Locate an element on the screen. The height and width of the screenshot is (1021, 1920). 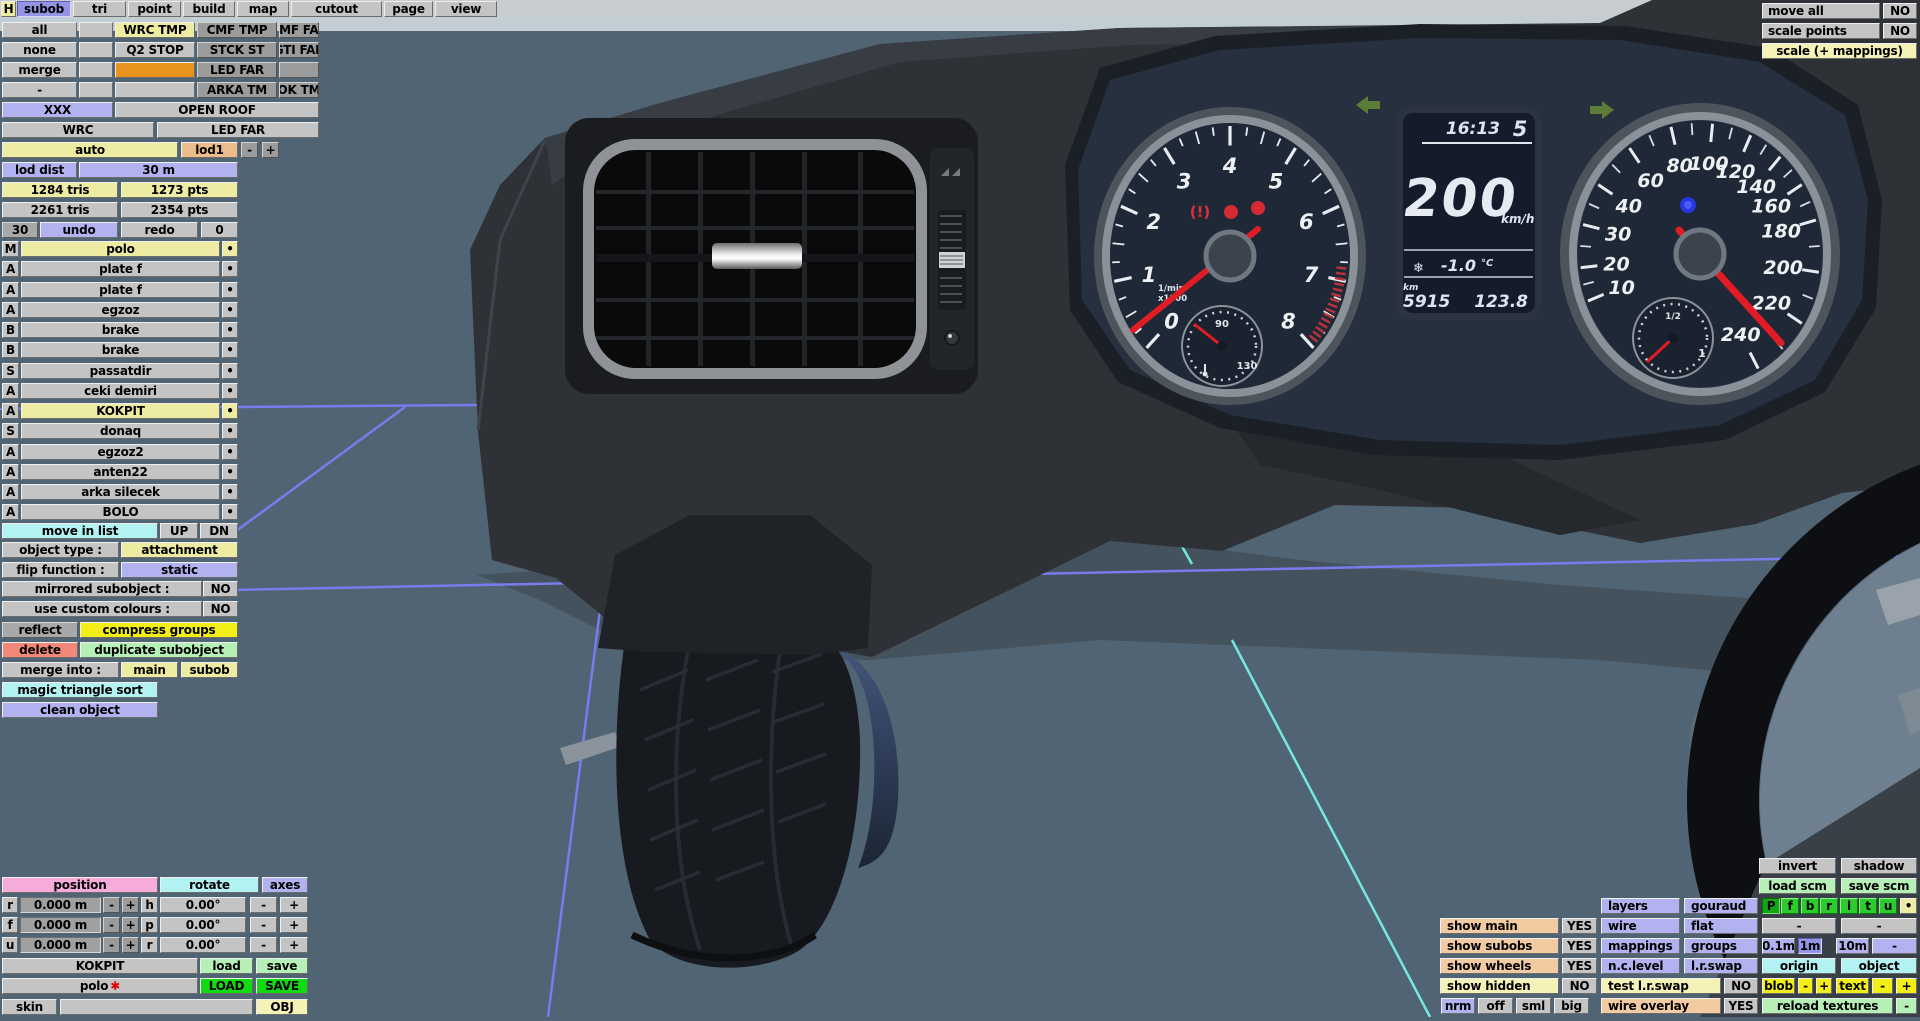
invert-button: invert is located at coordinates (1797, 866).